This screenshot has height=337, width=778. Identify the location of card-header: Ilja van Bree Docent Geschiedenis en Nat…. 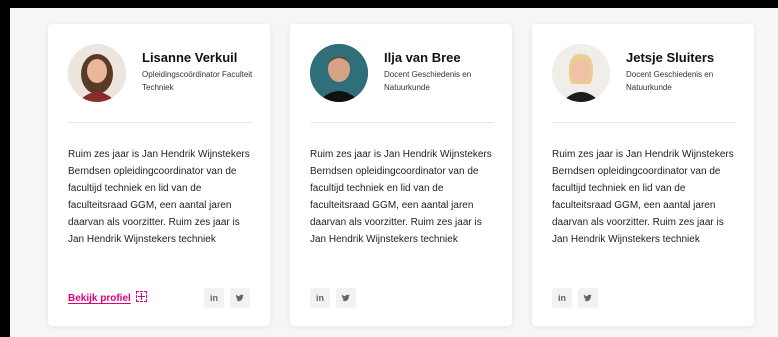
(402, 74).